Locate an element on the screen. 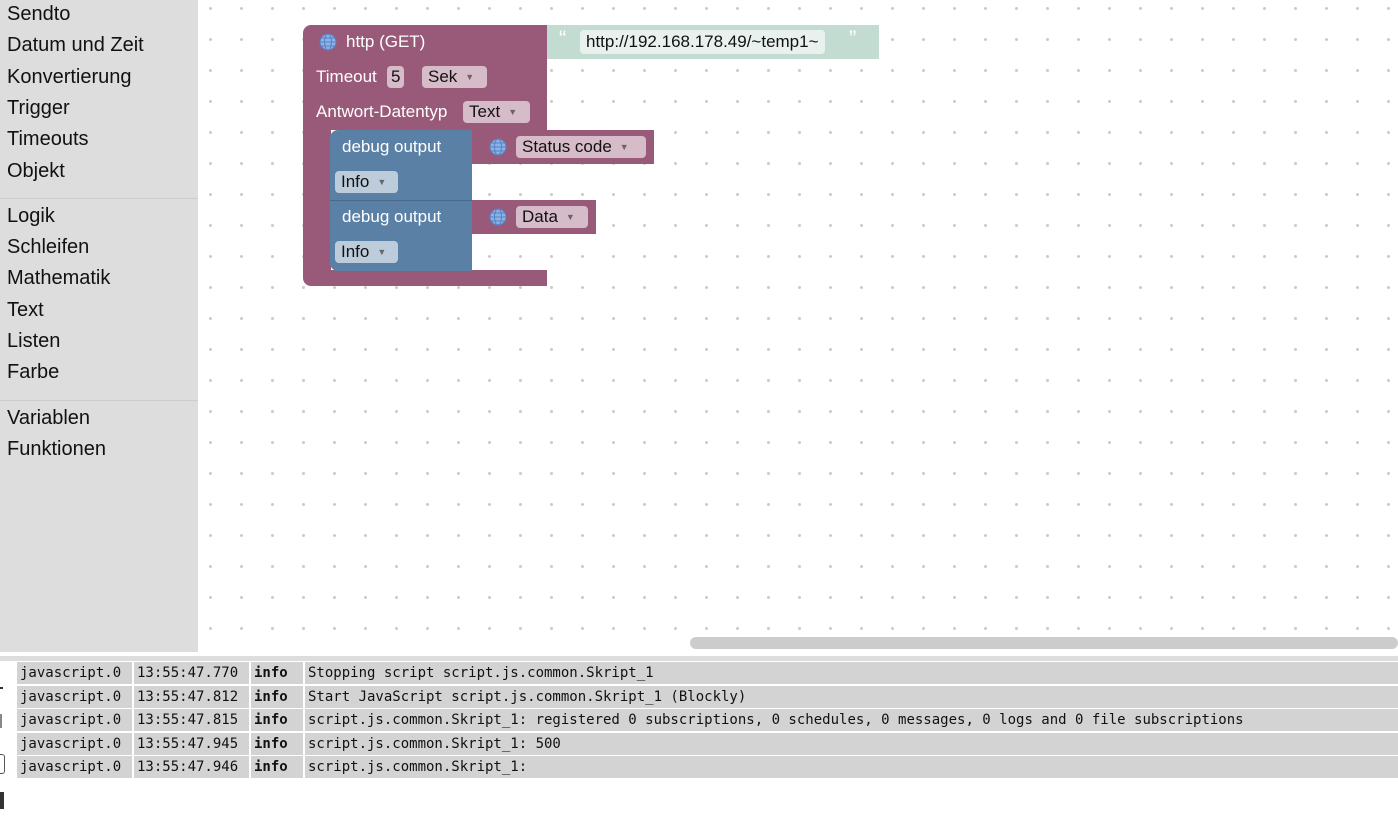  timeout-unit-value: Sek is located at coordinates (443, 76).